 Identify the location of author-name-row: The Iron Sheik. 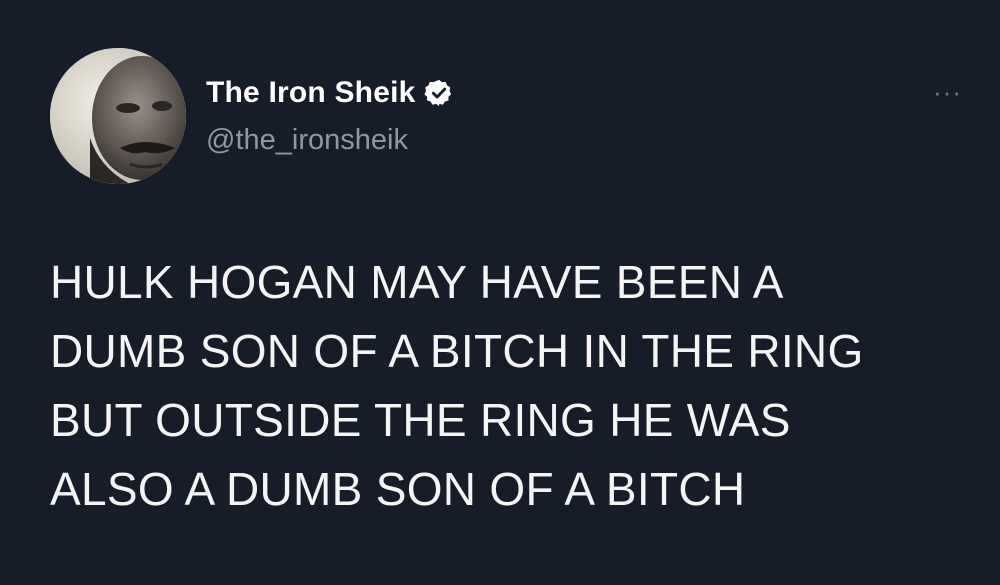
(330, 93).